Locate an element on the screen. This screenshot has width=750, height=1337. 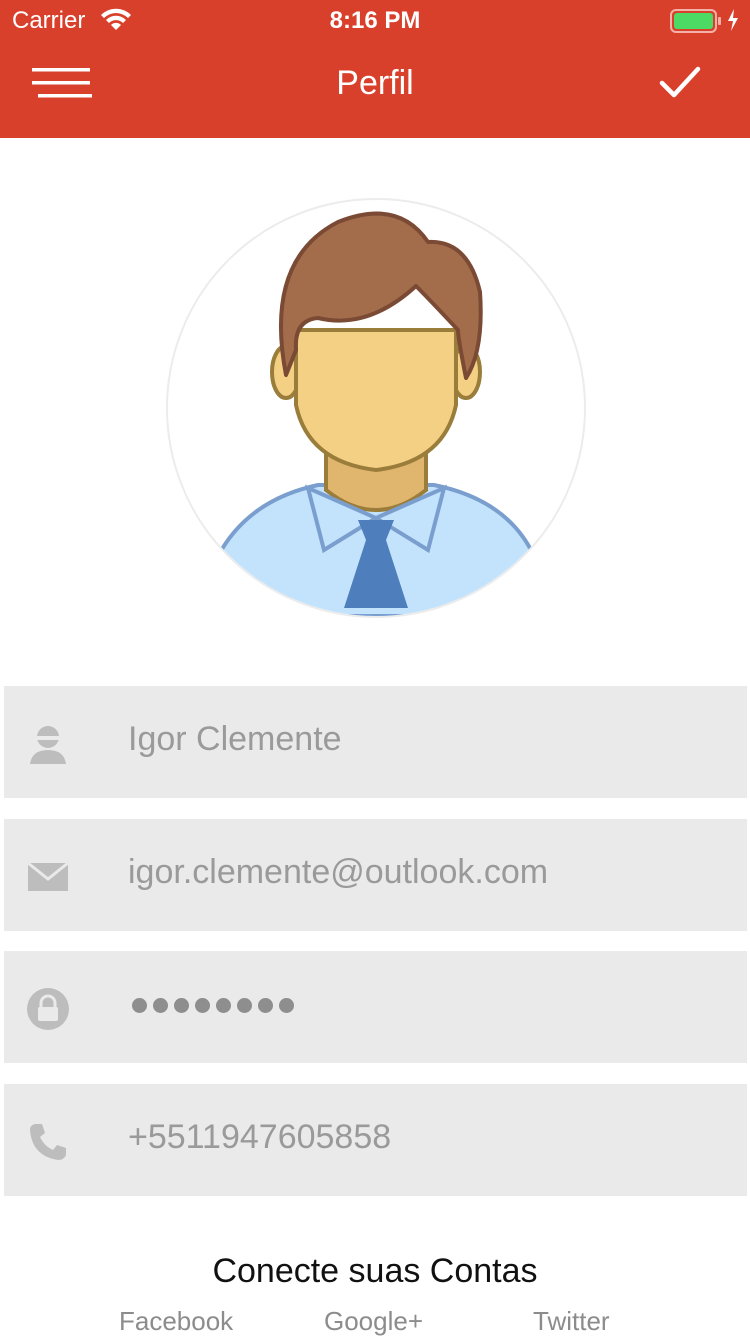
facebook-link: Facebook is located at coordinates (176, 1321).